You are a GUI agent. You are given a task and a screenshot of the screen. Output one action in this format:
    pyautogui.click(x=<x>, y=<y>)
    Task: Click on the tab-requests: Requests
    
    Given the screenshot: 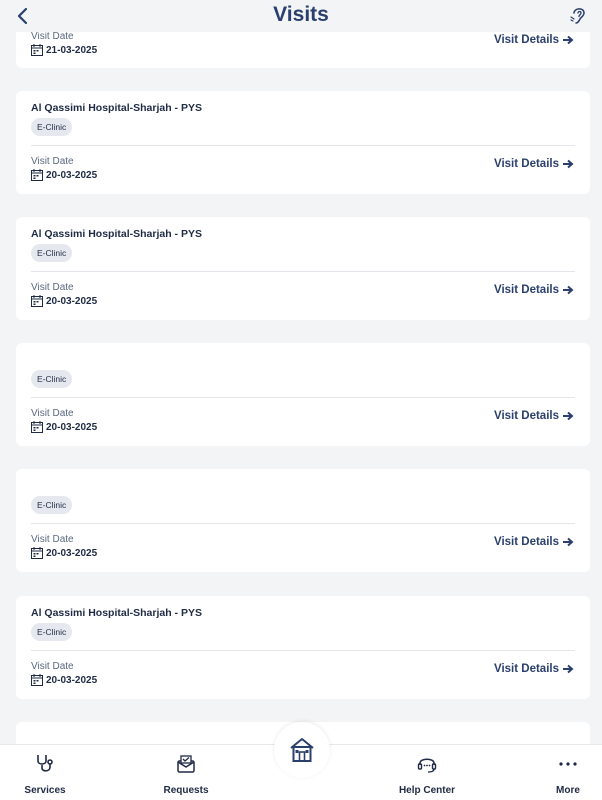 What is the action you would take?
    pyautogui.click(x=186, y=772)
    